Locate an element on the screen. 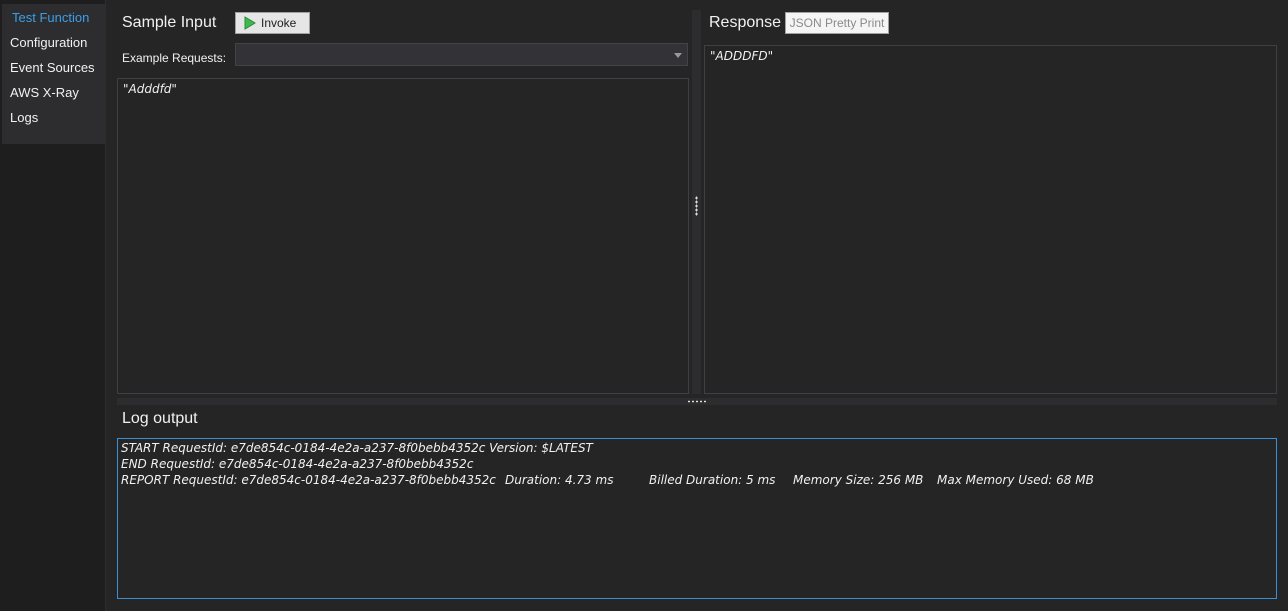 Image resolution: width=1288 pixels, height=611 pixels. sample-input-text: "Adddfd" is located at coordinates (150, 89).